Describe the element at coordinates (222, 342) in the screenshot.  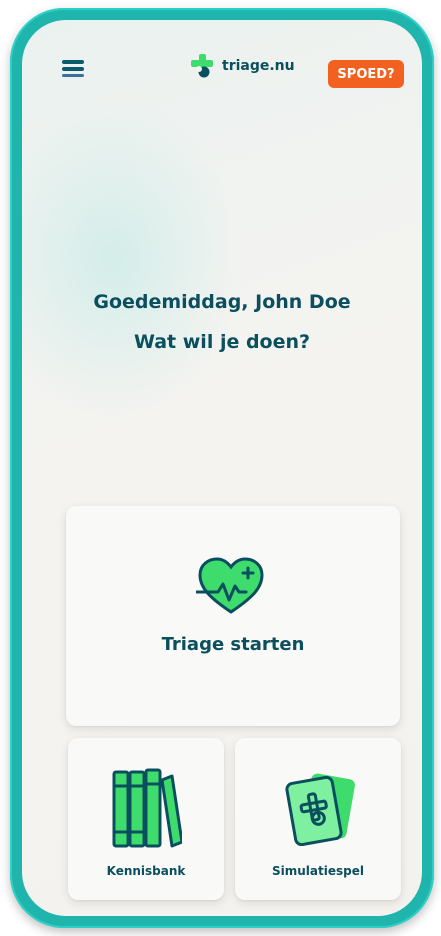
I see `prompt-text: Wat wil je doen?` at that location.